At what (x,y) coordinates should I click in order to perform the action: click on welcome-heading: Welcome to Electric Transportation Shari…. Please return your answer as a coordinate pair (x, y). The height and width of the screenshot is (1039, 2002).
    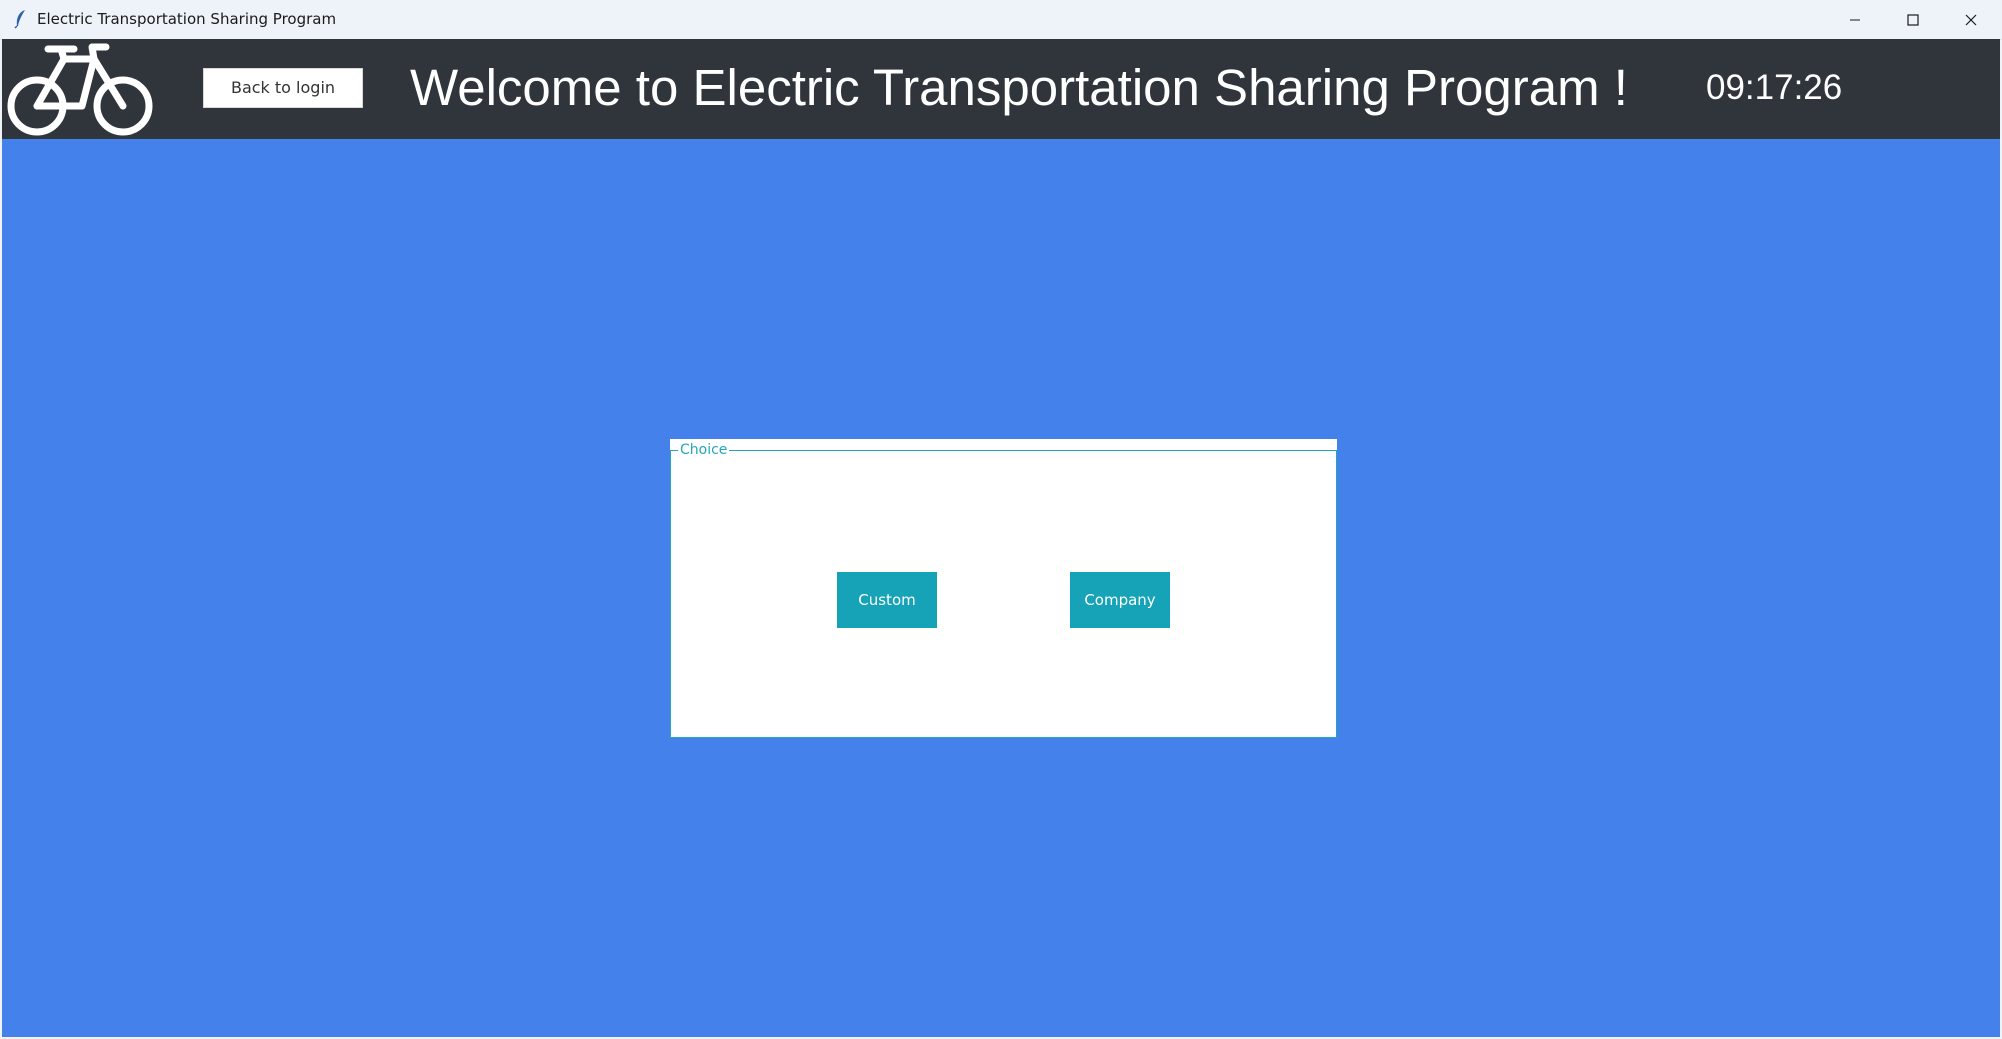
    Looking at the image, I should click on (1019, 87).